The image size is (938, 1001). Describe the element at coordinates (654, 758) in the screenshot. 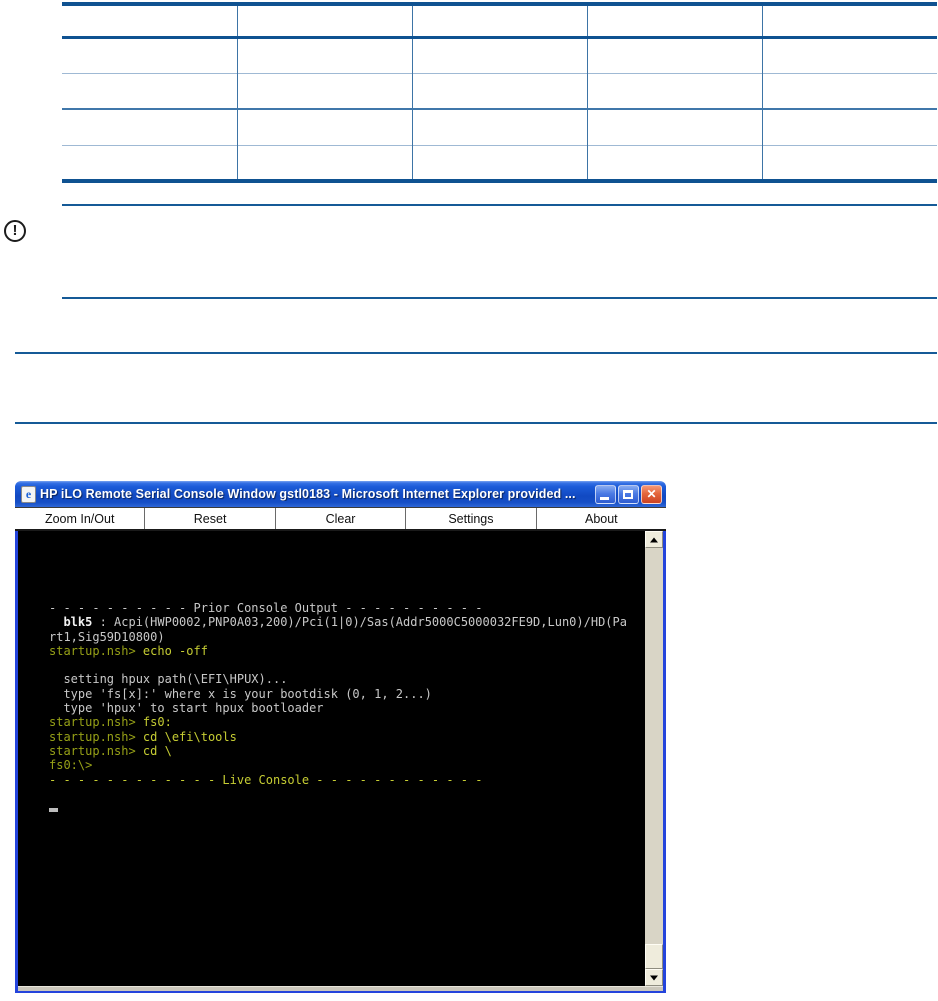

I see `scrollbar-track` at that location.